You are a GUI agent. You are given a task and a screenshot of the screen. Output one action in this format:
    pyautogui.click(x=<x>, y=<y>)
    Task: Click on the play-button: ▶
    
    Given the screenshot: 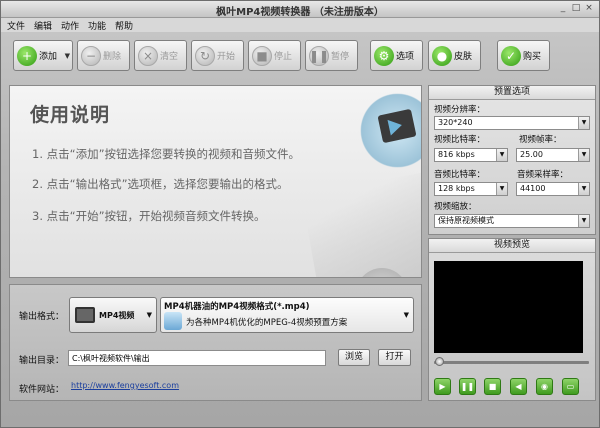 What is the action you would take?
    pyautogui.click(x=442, y=386)
    